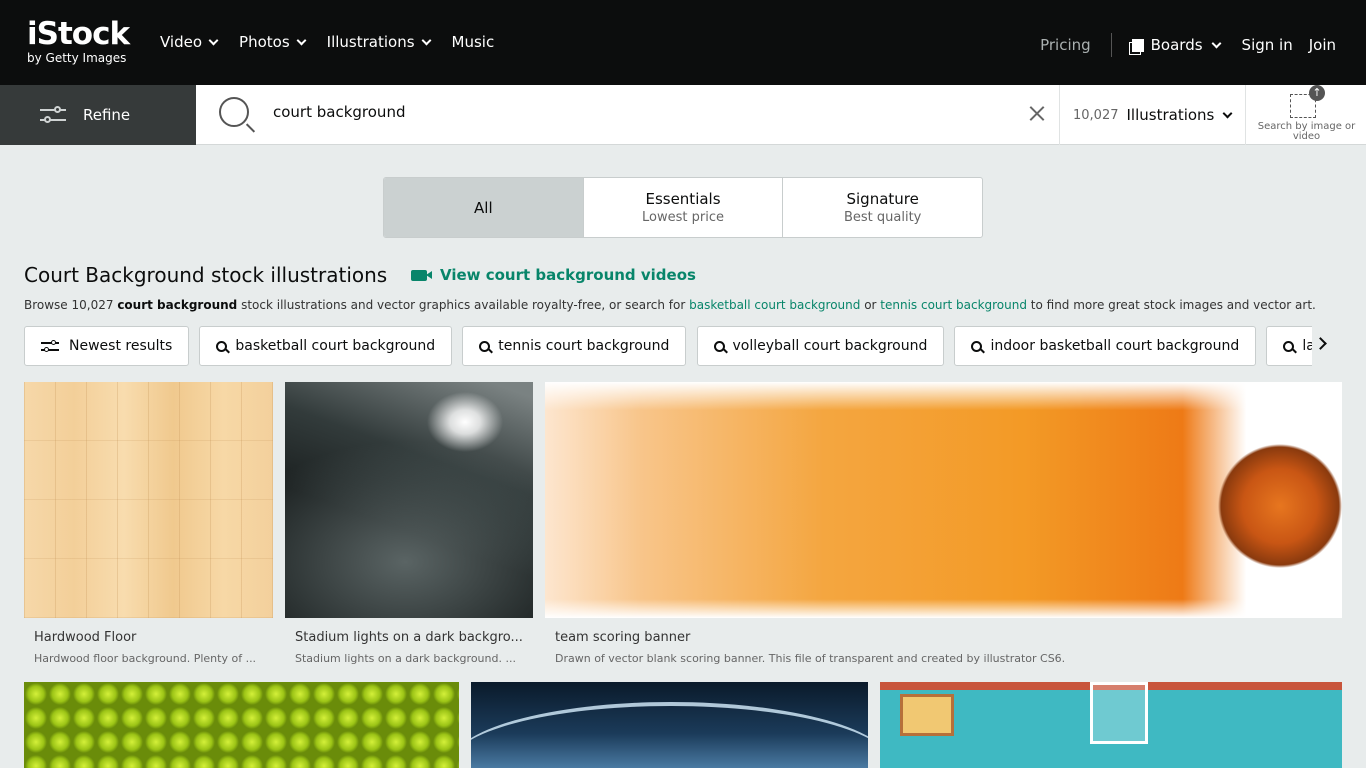 Image resolution: width=1366 pixels, height=768 pixels. Describe the element at coordinates (882, 217) in the screenshot. I see `tab-subtitle: Best quality` at that location.